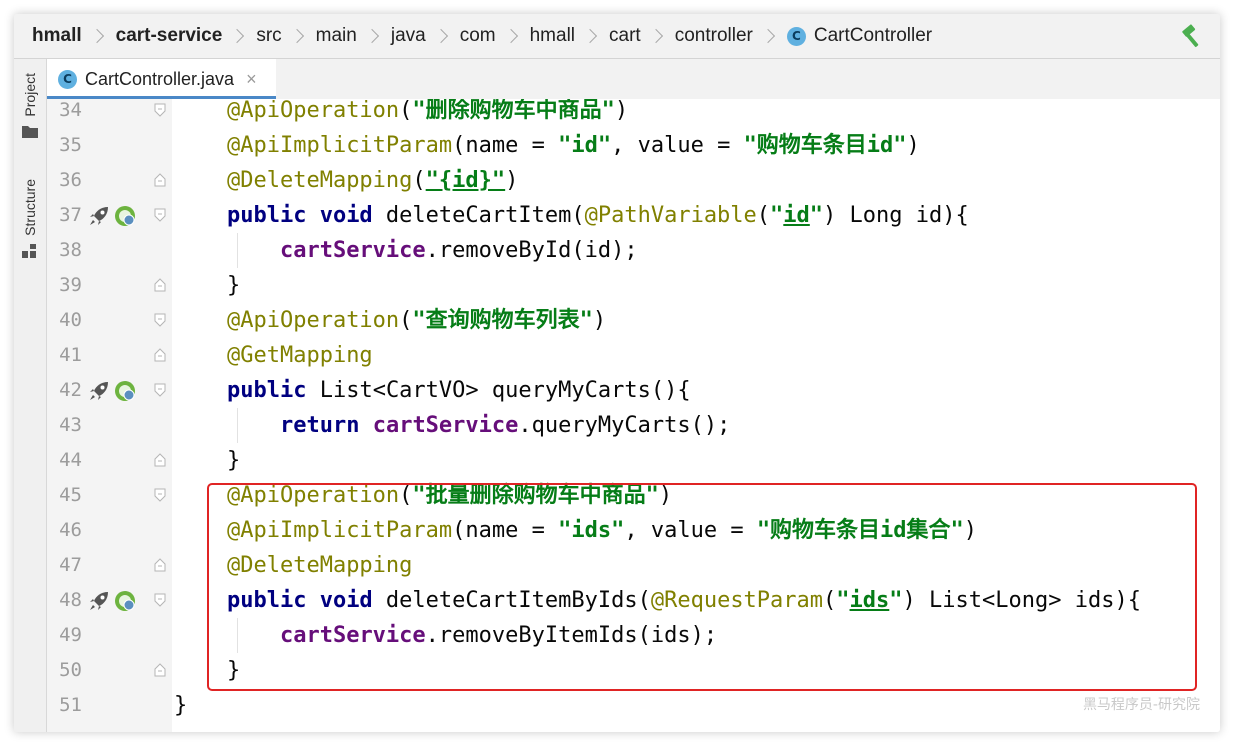 This screenshot has width=1236, height=749. Describe the element at coordinates (625, 36) in the screenshot. I see `breadcrumb-item-cart: cart` at that location.